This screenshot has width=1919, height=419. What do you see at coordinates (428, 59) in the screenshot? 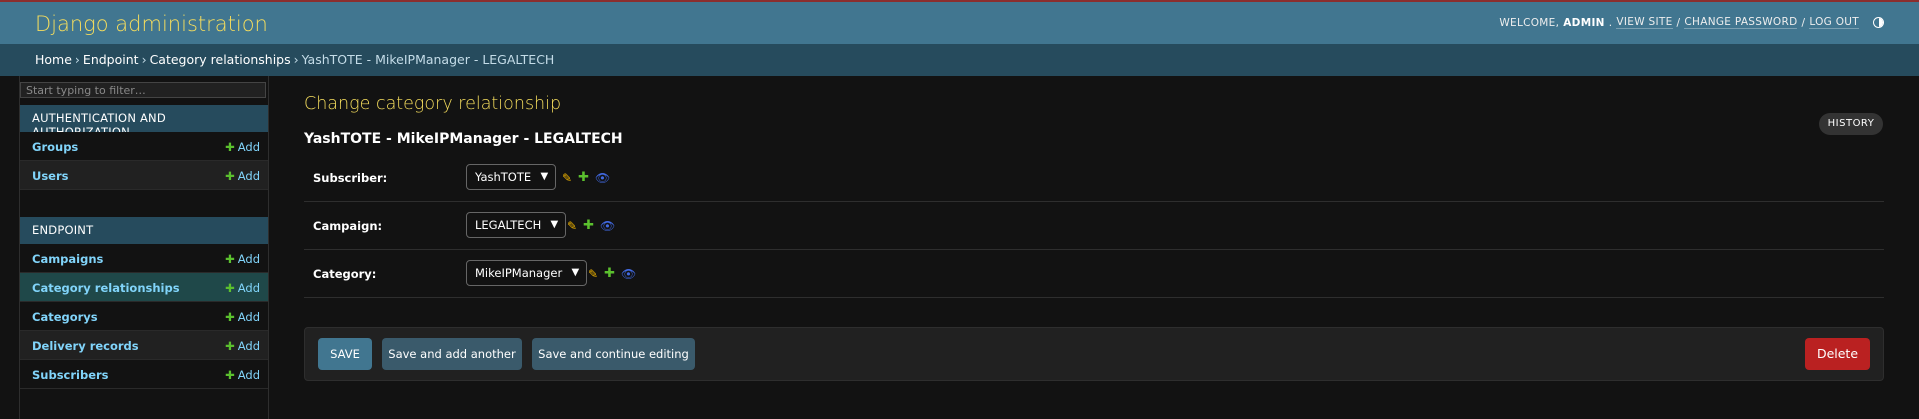
I see `breadcrumb-current: YashTOTE - MikeIPManager - LEGALTECH` at bounding box center [428, 59].